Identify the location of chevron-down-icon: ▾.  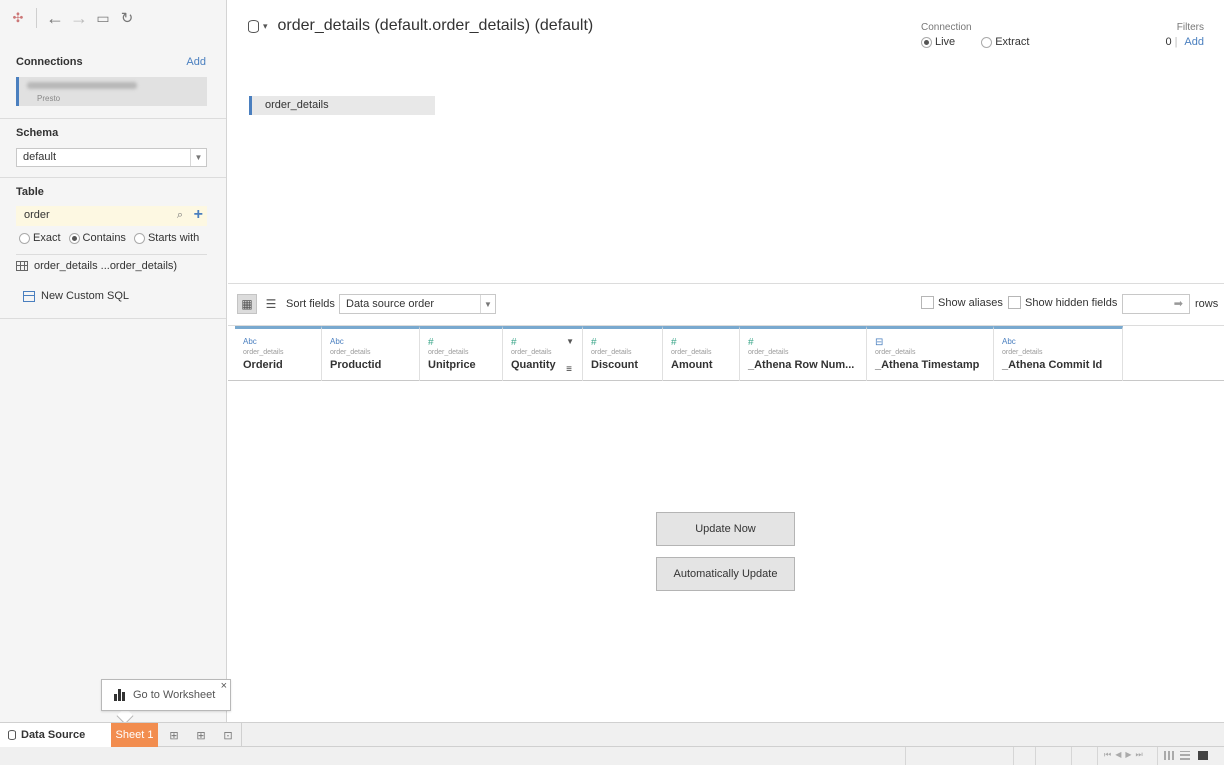
(265, 26).